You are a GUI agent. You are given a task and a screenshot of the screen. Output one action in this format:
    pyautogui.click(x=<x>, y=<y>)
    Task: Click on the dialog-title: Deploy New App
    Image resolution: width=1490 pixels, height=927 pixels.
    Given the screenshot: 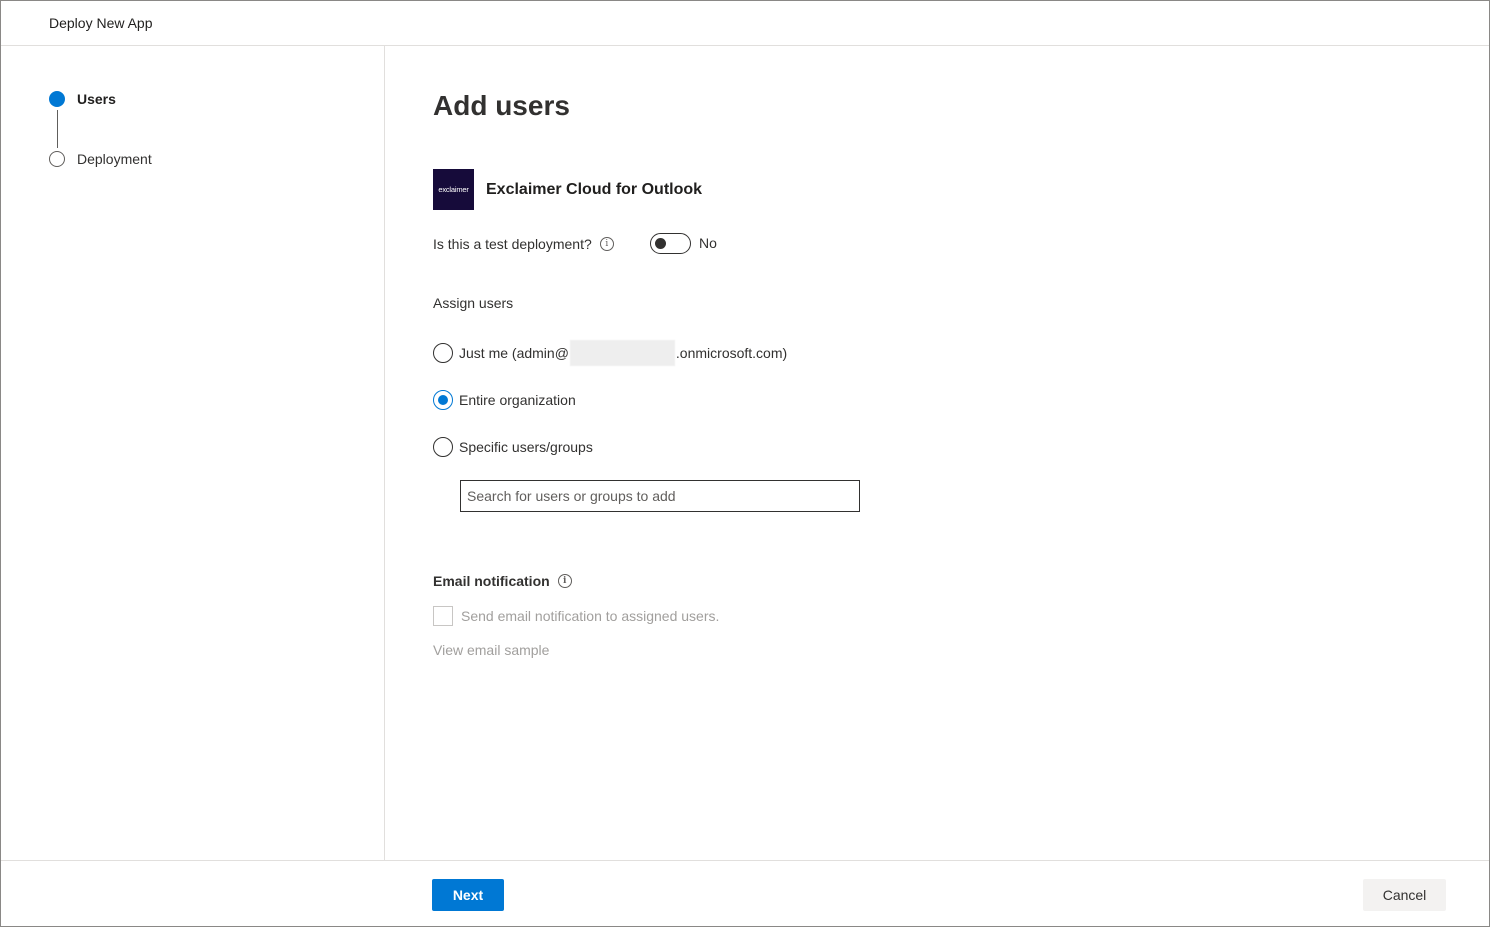 What is the action you would take?
    pyautogui.click(x=101, y=23)
    